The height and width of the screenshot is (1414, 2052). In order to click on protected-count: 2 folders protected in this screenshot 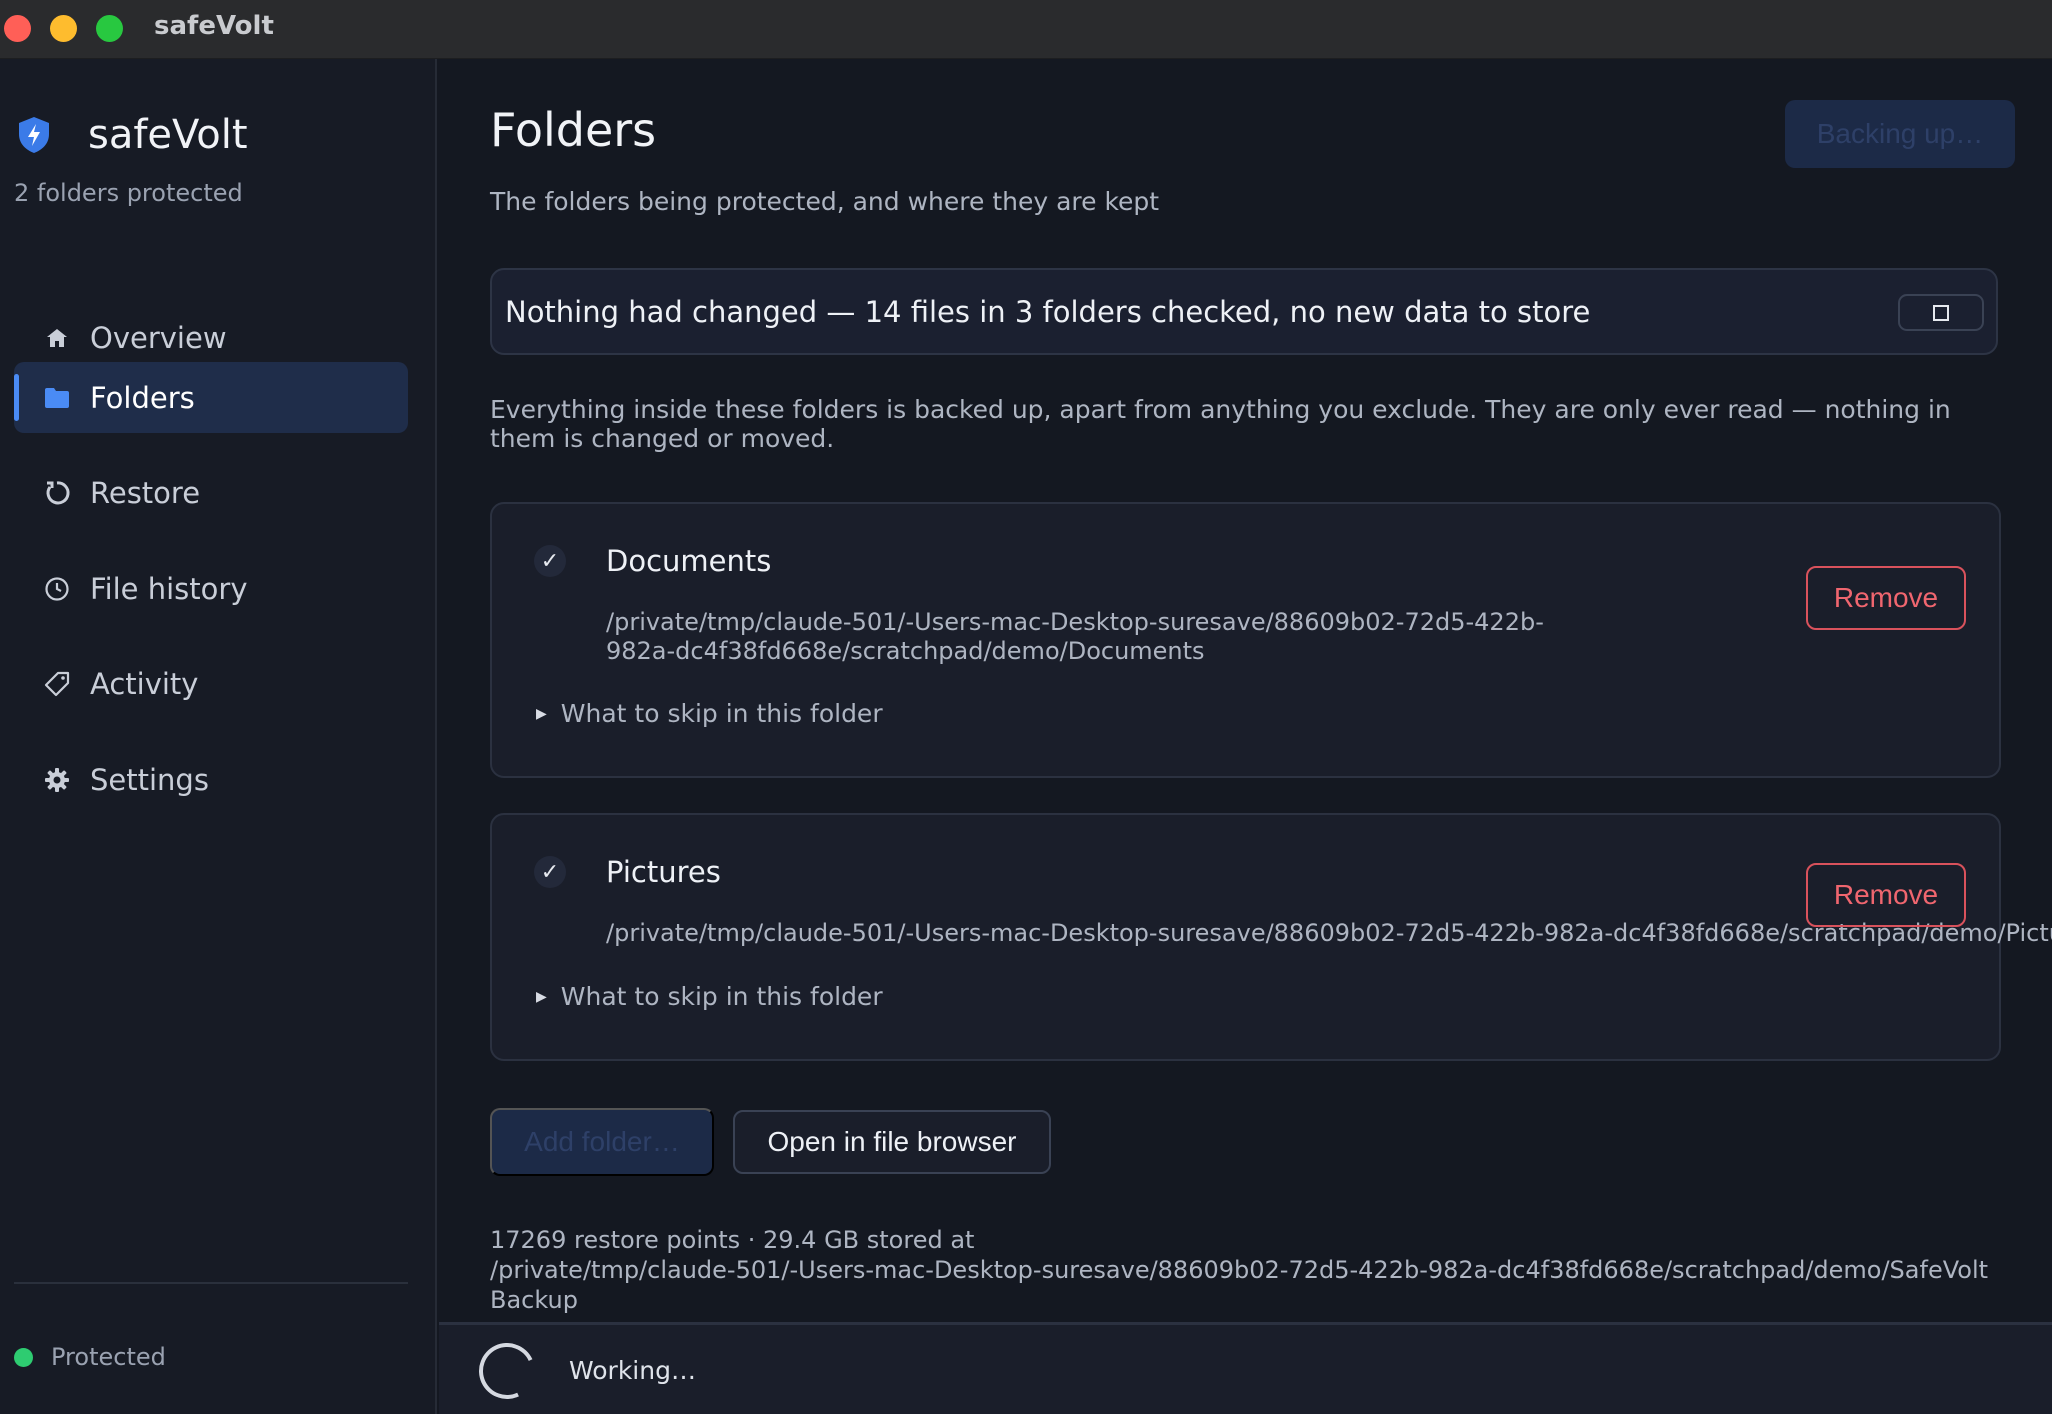, I will do `click(128, 193)`.